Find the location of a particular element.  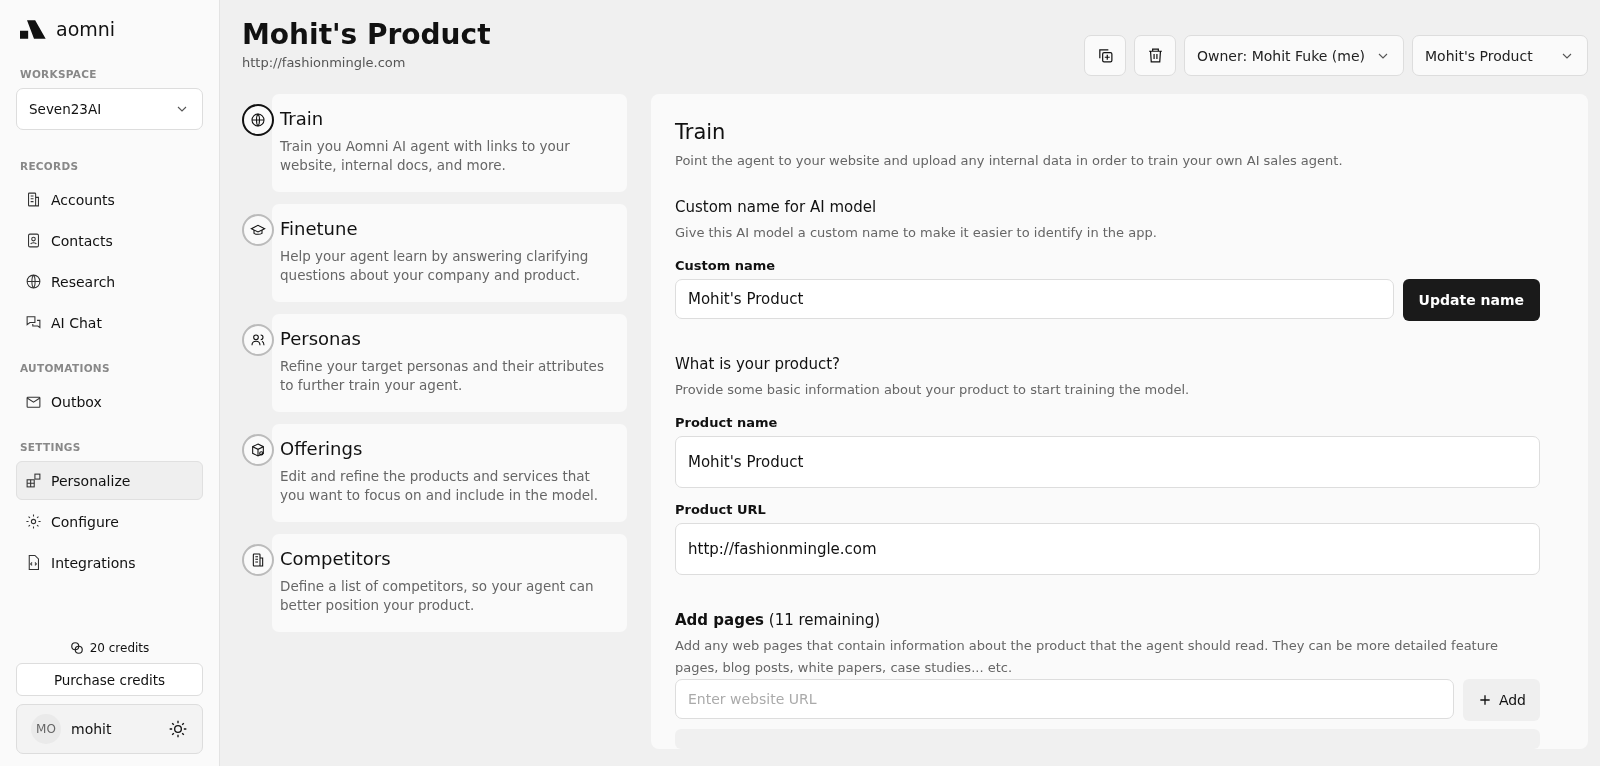

avatar: MO is located at coordinates (46, 729).